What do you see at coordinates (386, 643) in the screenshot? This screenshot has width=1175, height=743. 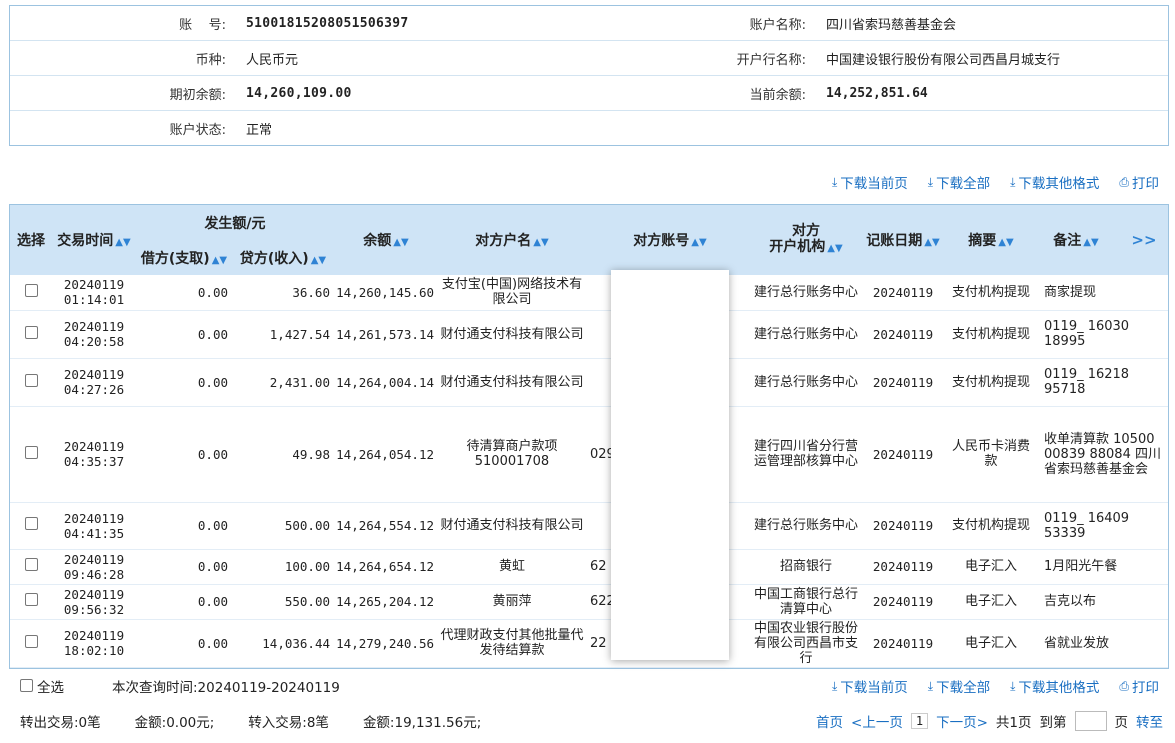 I see `row-balance: 14,279,240.56` at bounding box center [386, 643].